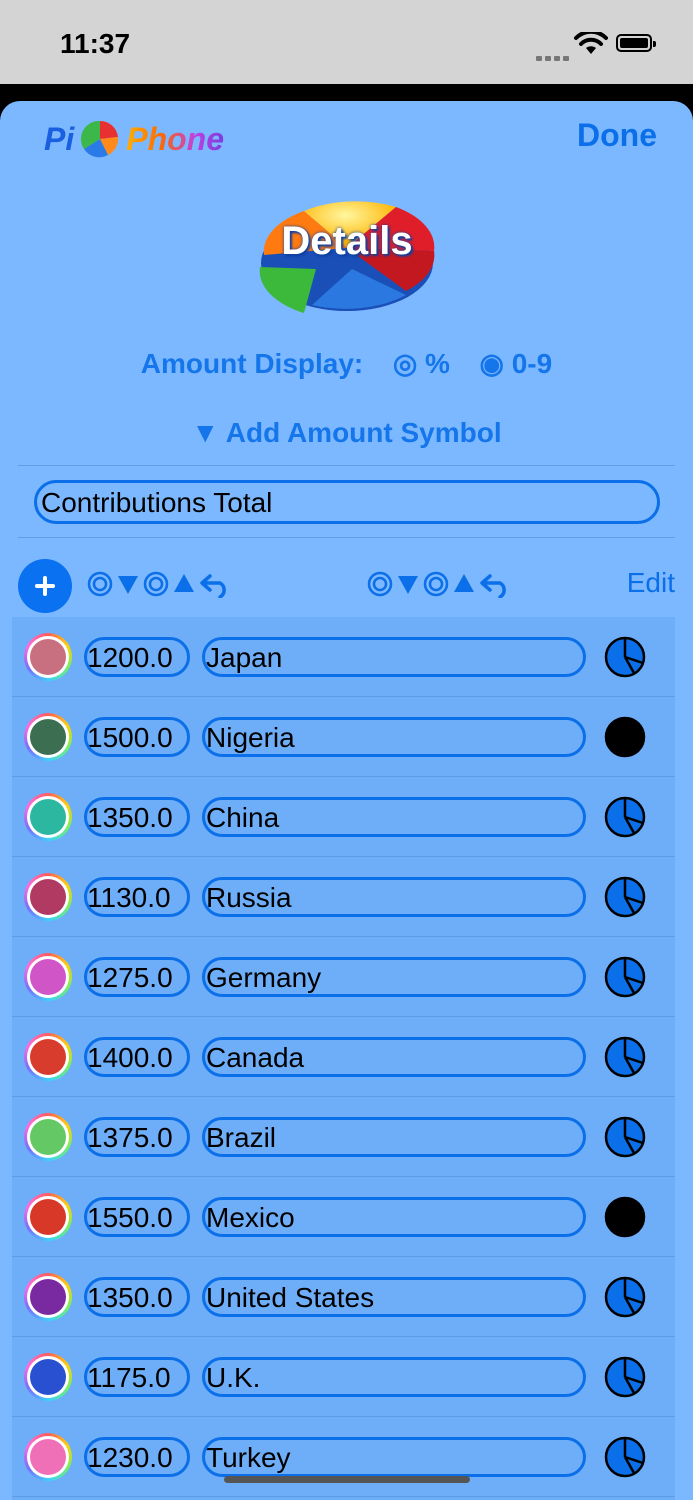  I want to click on done-button: Done, so click(617, 135).